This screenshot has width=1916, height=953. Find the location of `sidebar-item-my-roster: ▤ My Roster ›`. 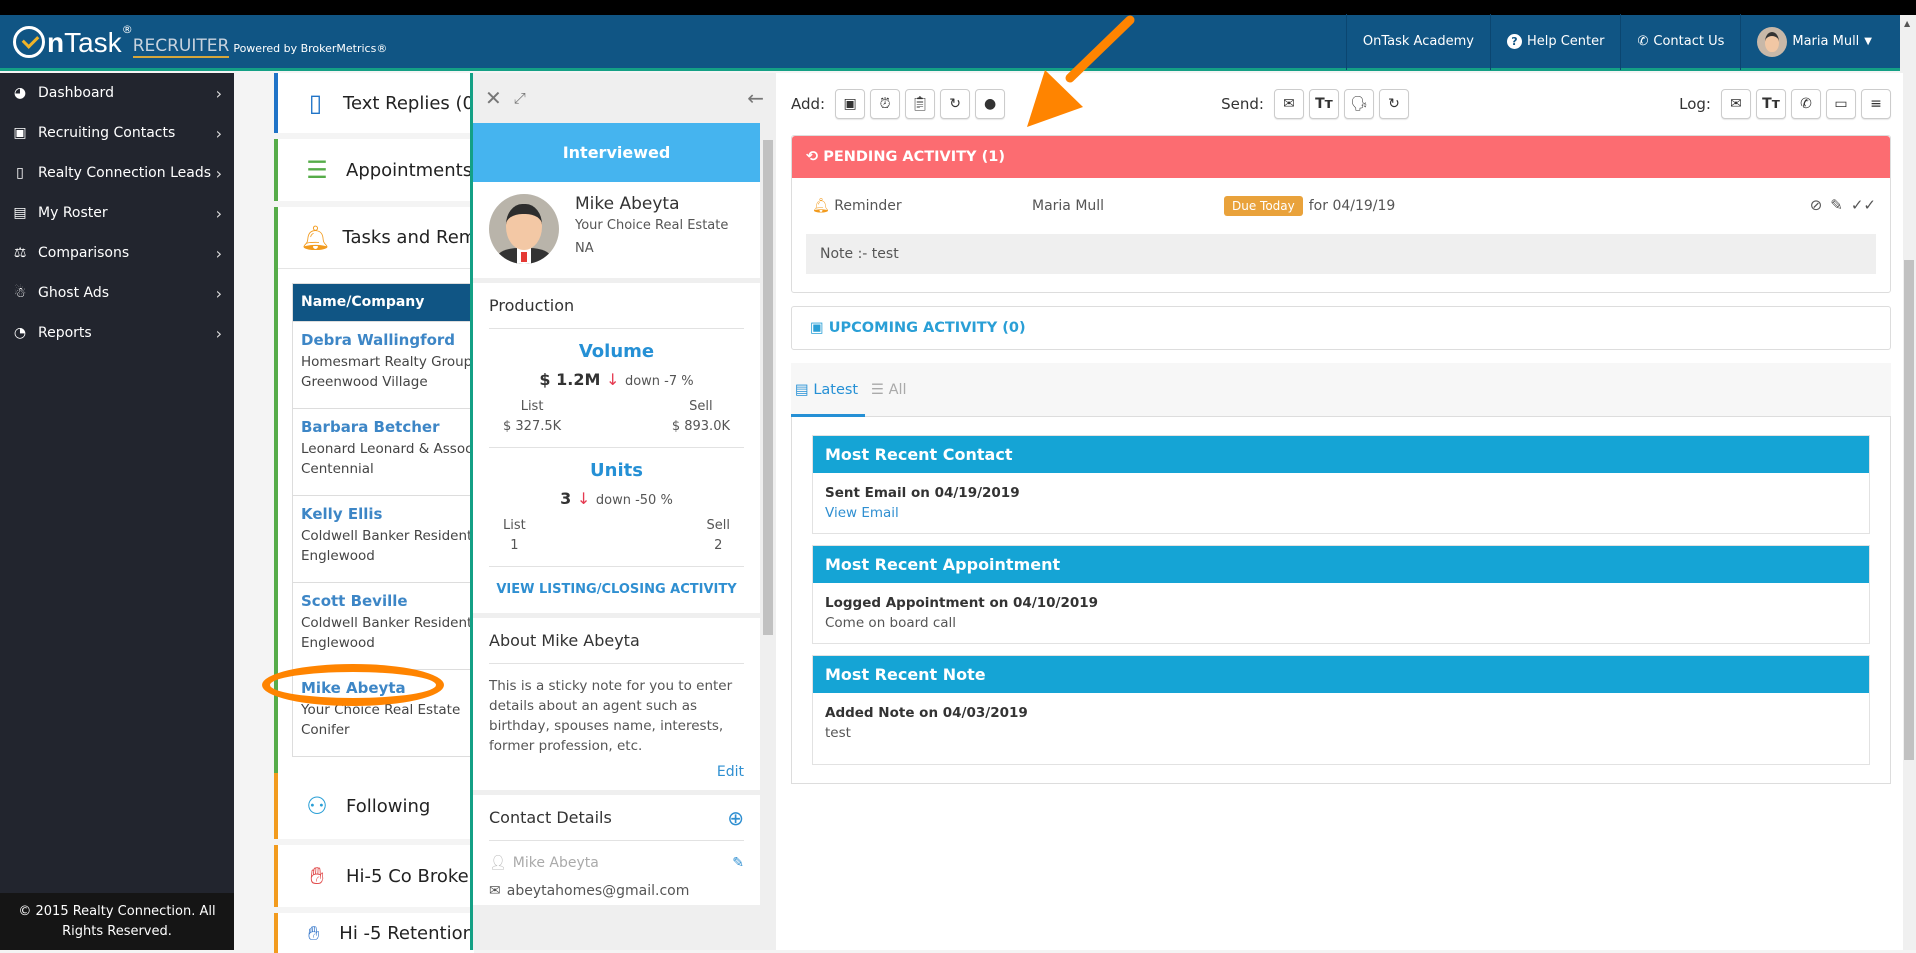

sidebar-item-my-roster: ▤ My Roster › is located at coordinates (117, 213).